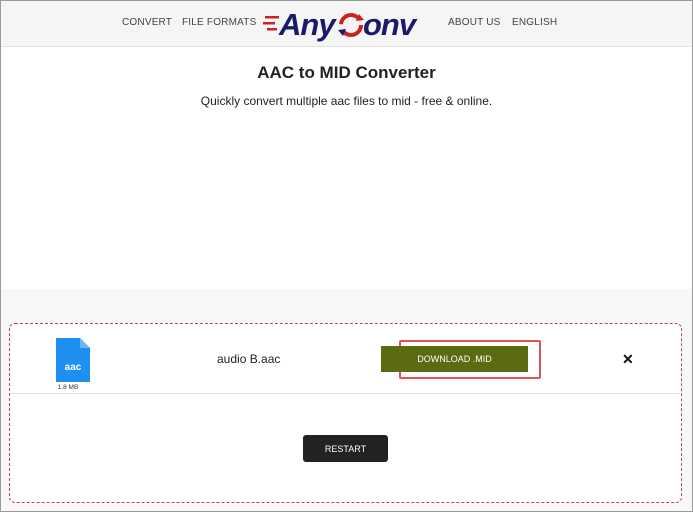 Image resolution: width=693 pixels, height=512 pixels. Describe the element at coordinates (307, 24) in the screenshot. I see `svg-text: Any` at that location.